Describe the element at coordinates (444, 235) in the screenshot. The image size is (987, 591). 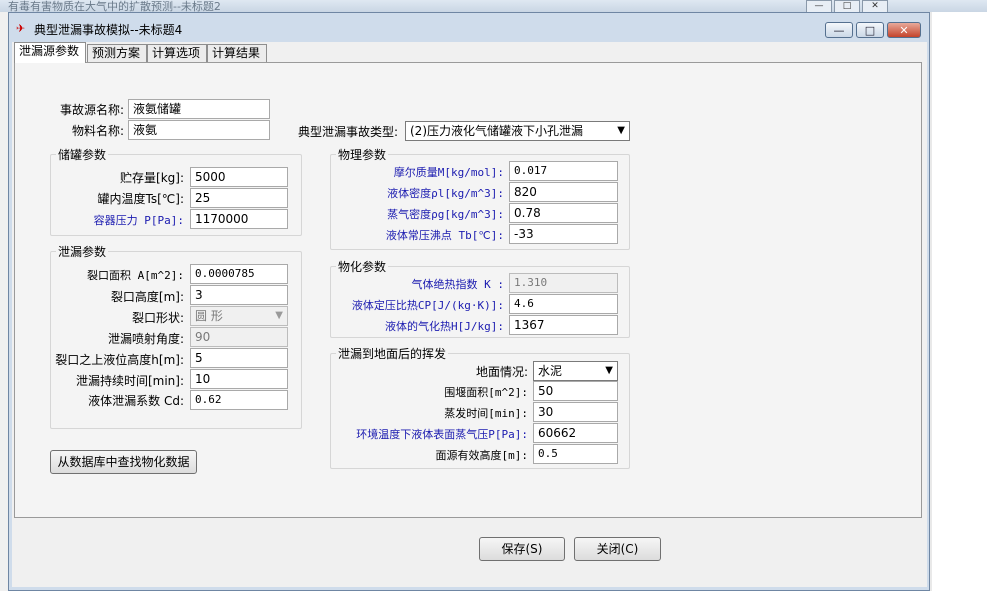
I see `physical-field-label: 液体常压沸点 Tb[℃]:` at that location.